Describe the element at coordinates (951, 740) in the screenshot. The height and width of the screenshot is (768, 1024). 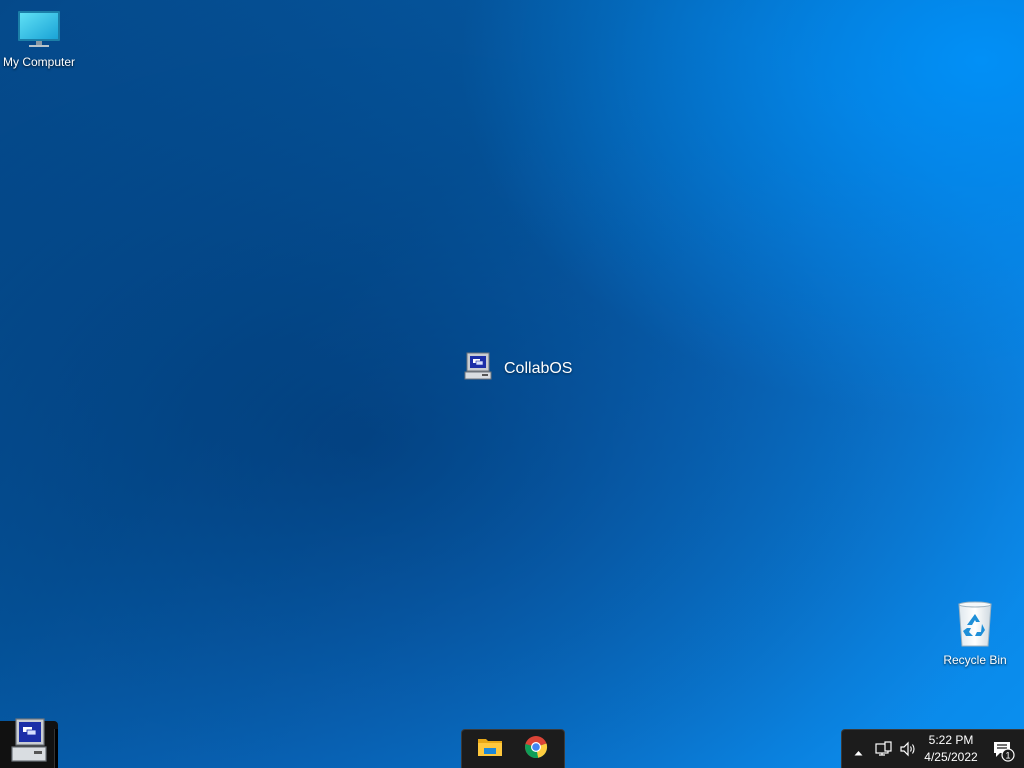
I see `clock-time: 5:22 PM` at that location.